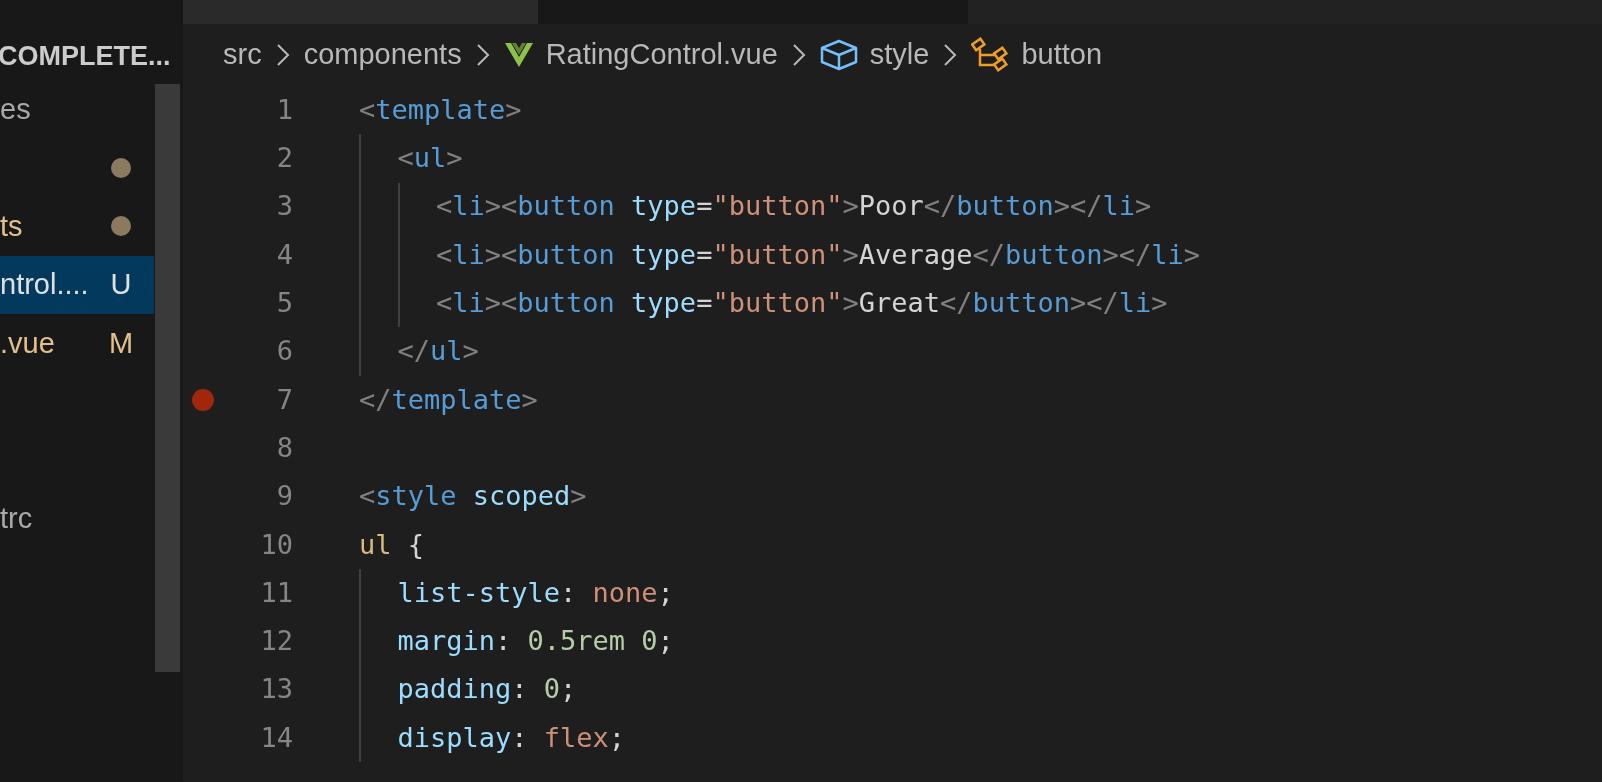 This screenshot has height=782, width=1602. Describe the element at coordinates (535, 592) in the screenshot. I see `code-line: list-style: none;` at that location.